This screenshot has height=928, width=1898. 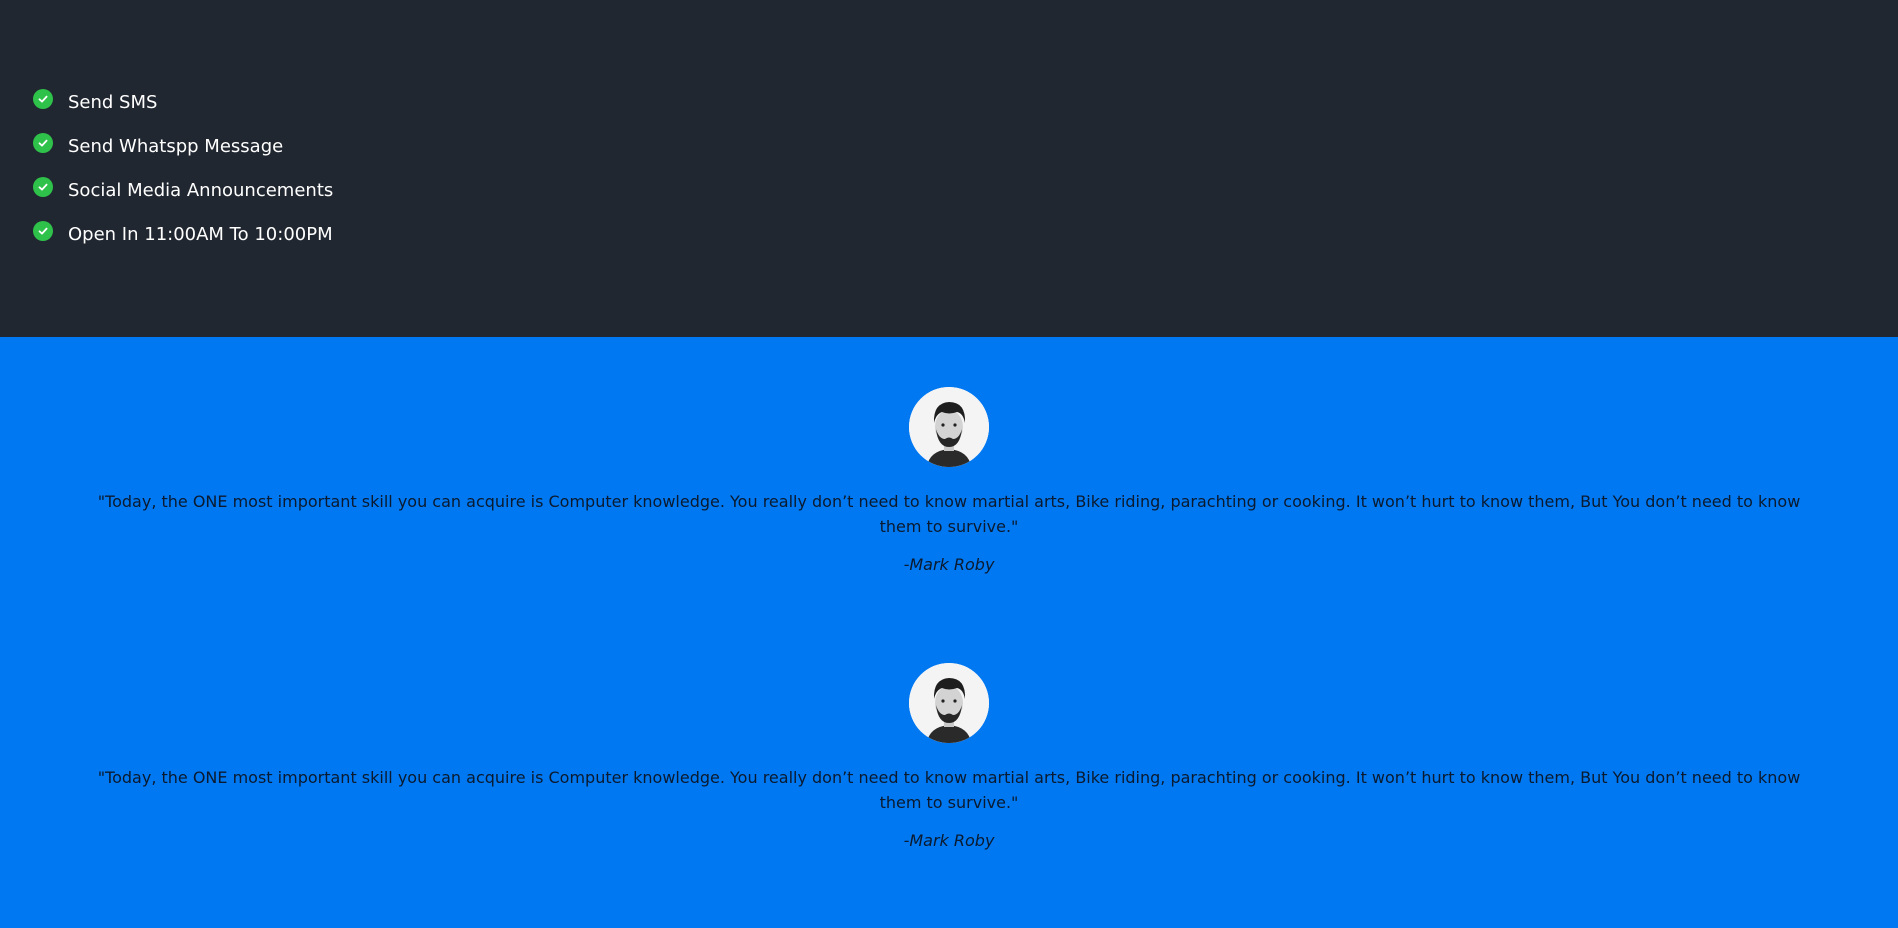 I want to click on feature-item: Open In 11:00AM To 10:00PM, so click(x=183, y=234).